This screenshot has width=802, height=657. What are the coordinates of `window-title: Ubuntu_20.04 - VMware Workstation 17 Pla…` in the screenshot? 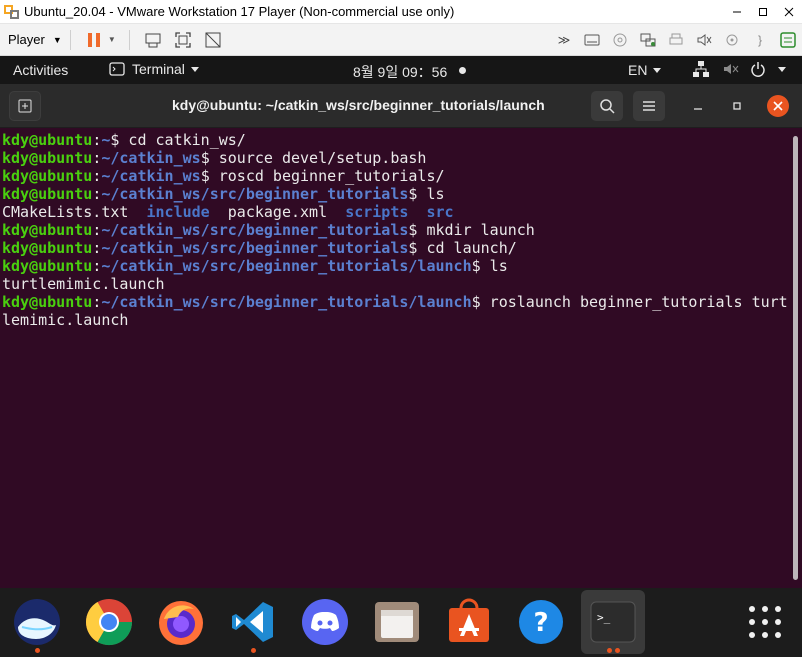 It's located at (239, 11).